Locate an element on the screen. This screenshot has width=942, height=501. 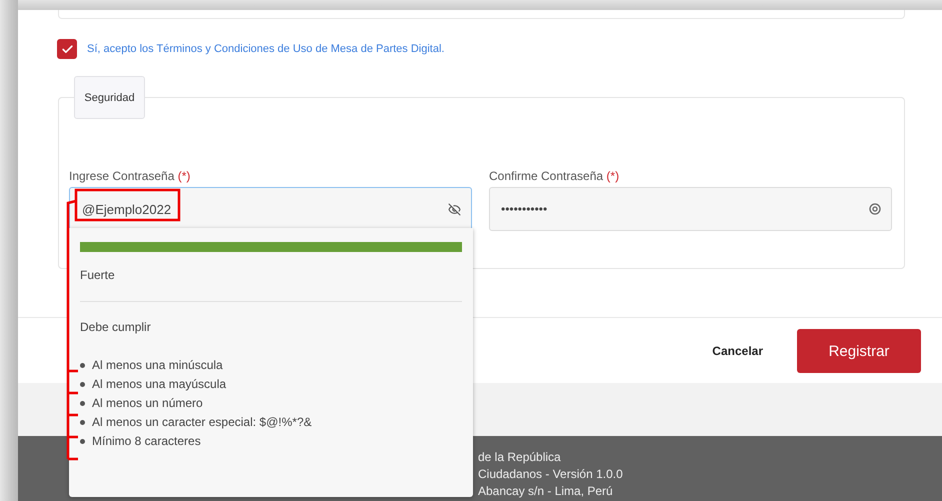
password-field: ••••••••••• is located at coordinates (690, 209).